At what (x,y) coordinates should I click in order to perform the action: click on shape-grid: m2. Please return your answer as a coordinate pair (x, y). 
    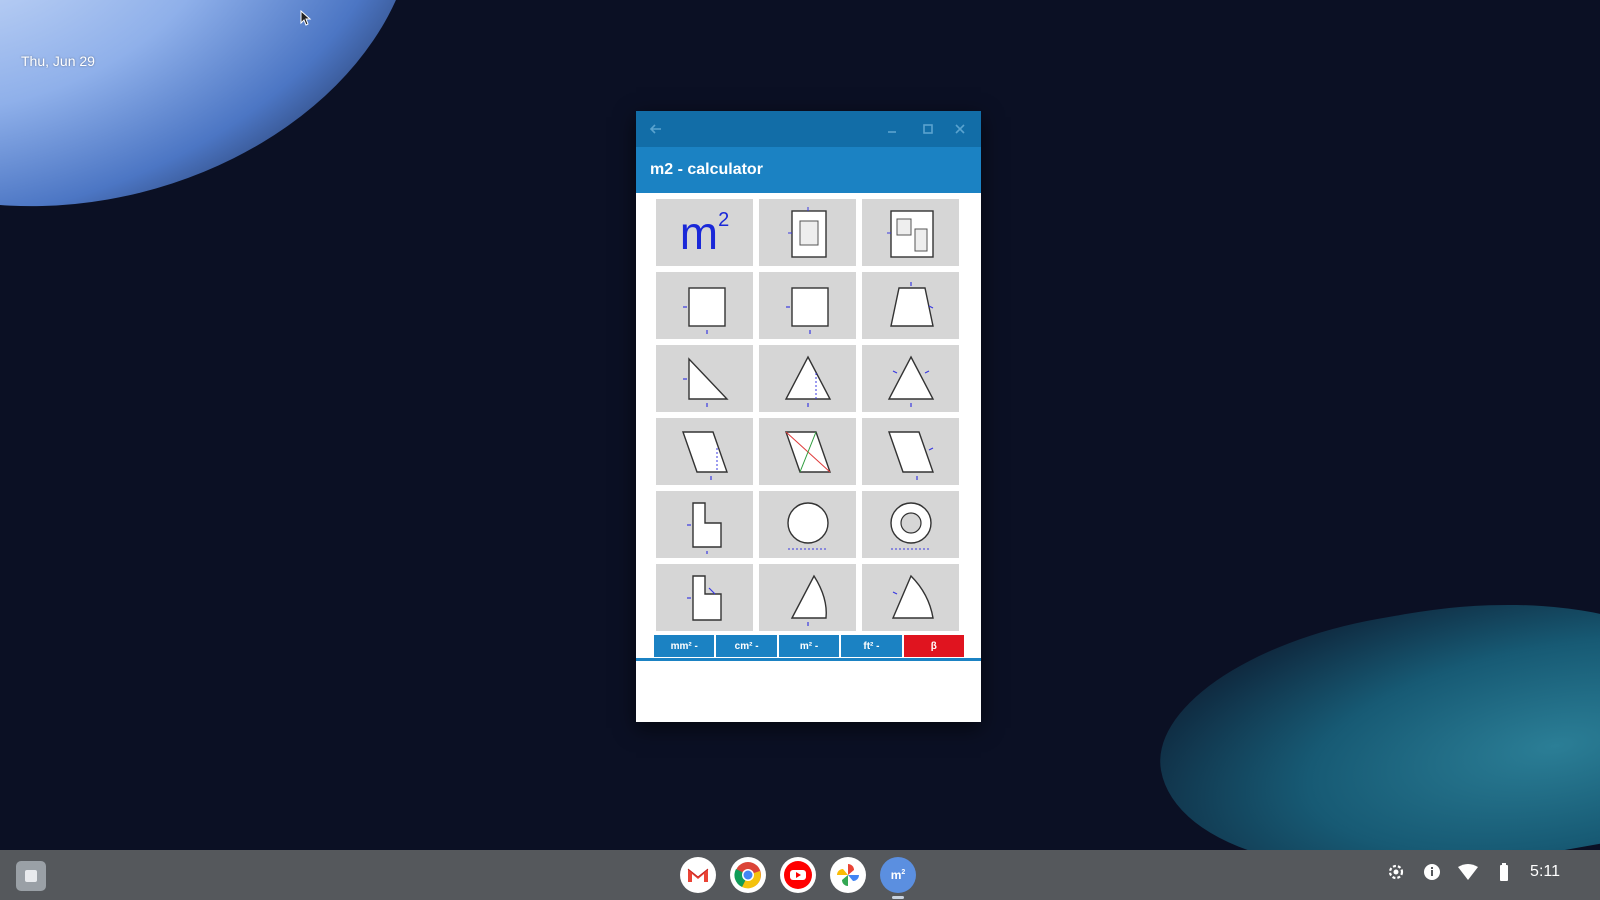
    Looking at the image, I should click on (807, 415).